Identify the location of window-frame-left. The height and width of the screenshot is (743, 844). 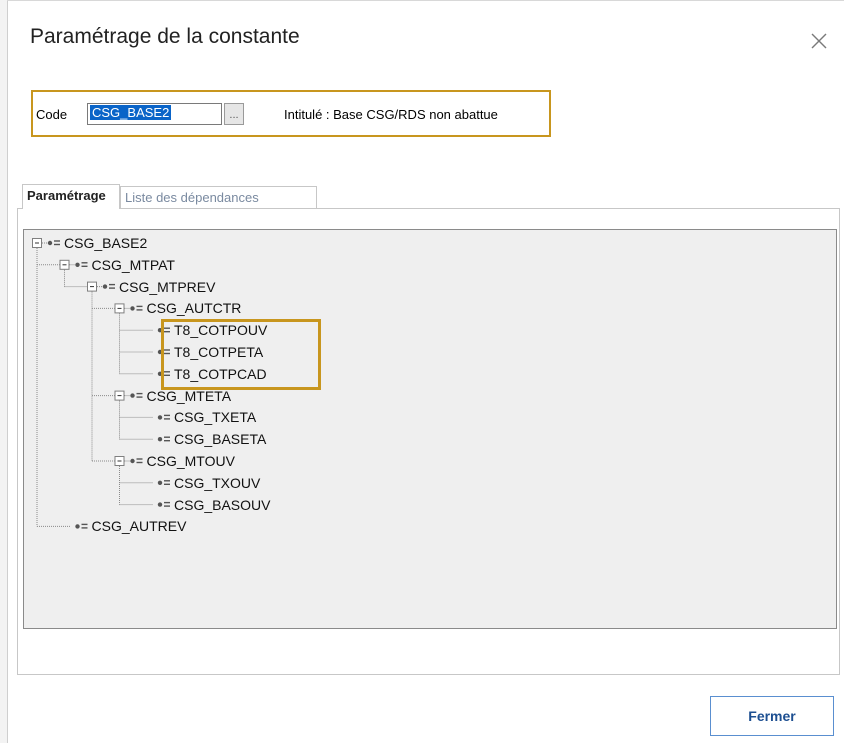
(4, 371).